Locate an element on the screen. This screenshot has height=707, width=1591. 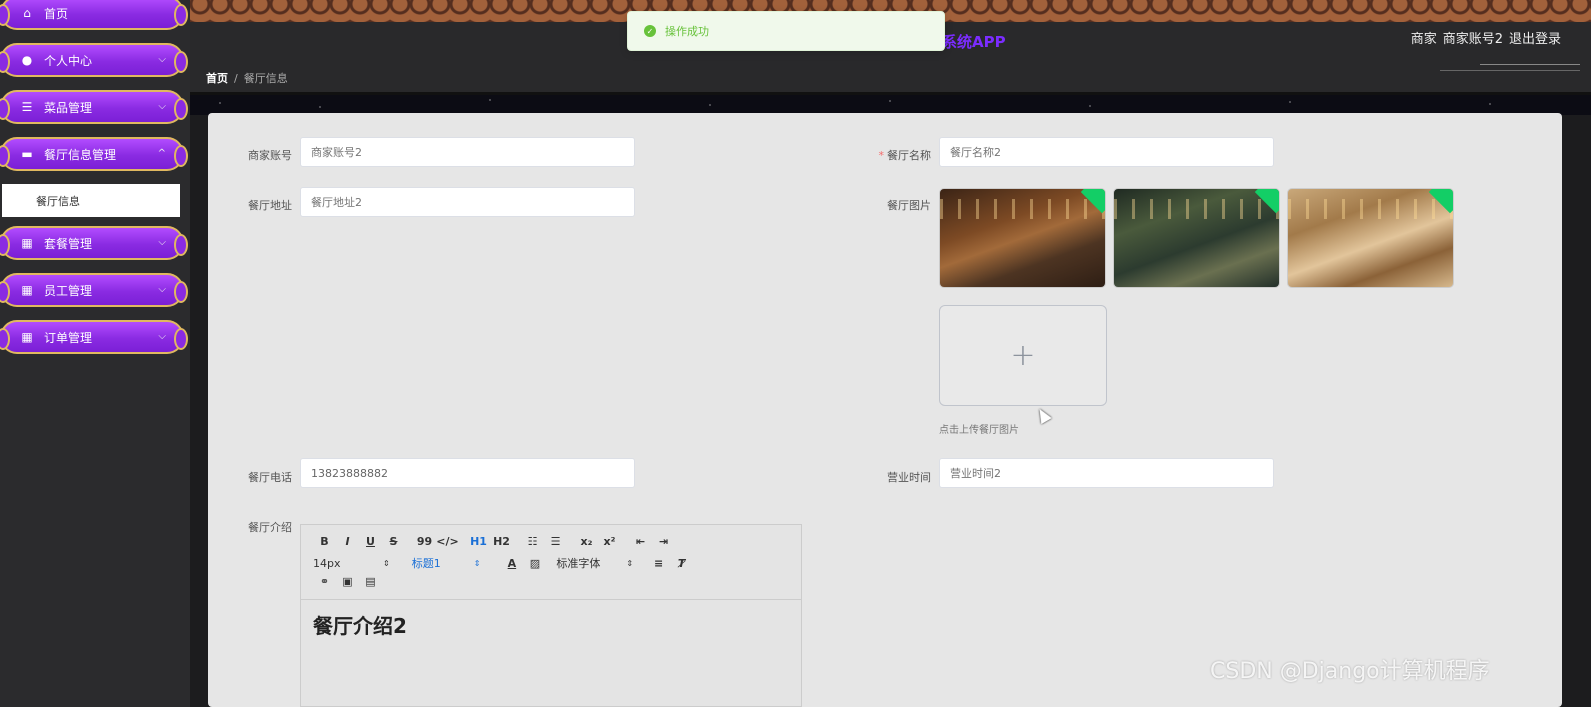
required-marker: * is located at coordinates (881, 155).